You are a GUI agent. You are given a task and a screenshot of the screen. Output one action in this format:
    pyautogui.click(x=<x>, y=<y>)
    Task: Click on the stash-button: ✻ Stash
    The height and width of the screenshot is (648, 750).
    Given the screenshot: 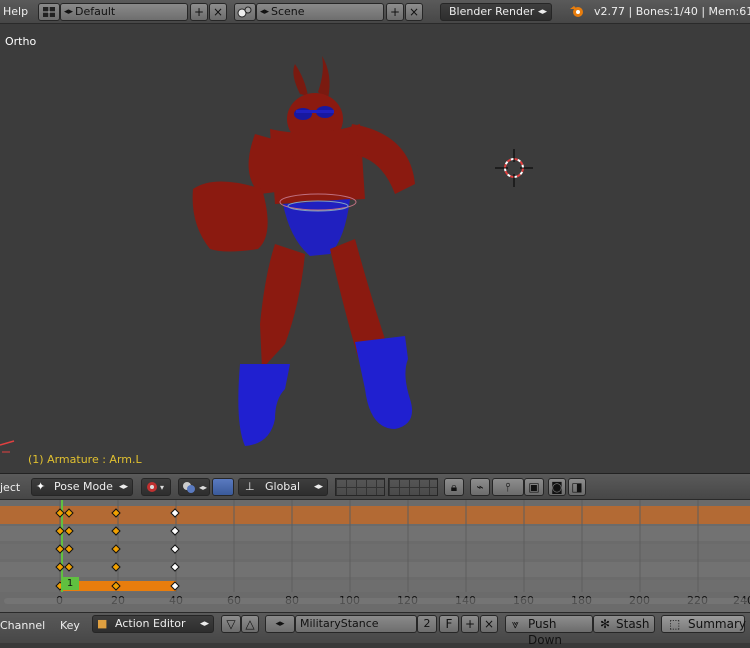 What is the action you would take?
    pyautogui.click(x=624, y=624)
    